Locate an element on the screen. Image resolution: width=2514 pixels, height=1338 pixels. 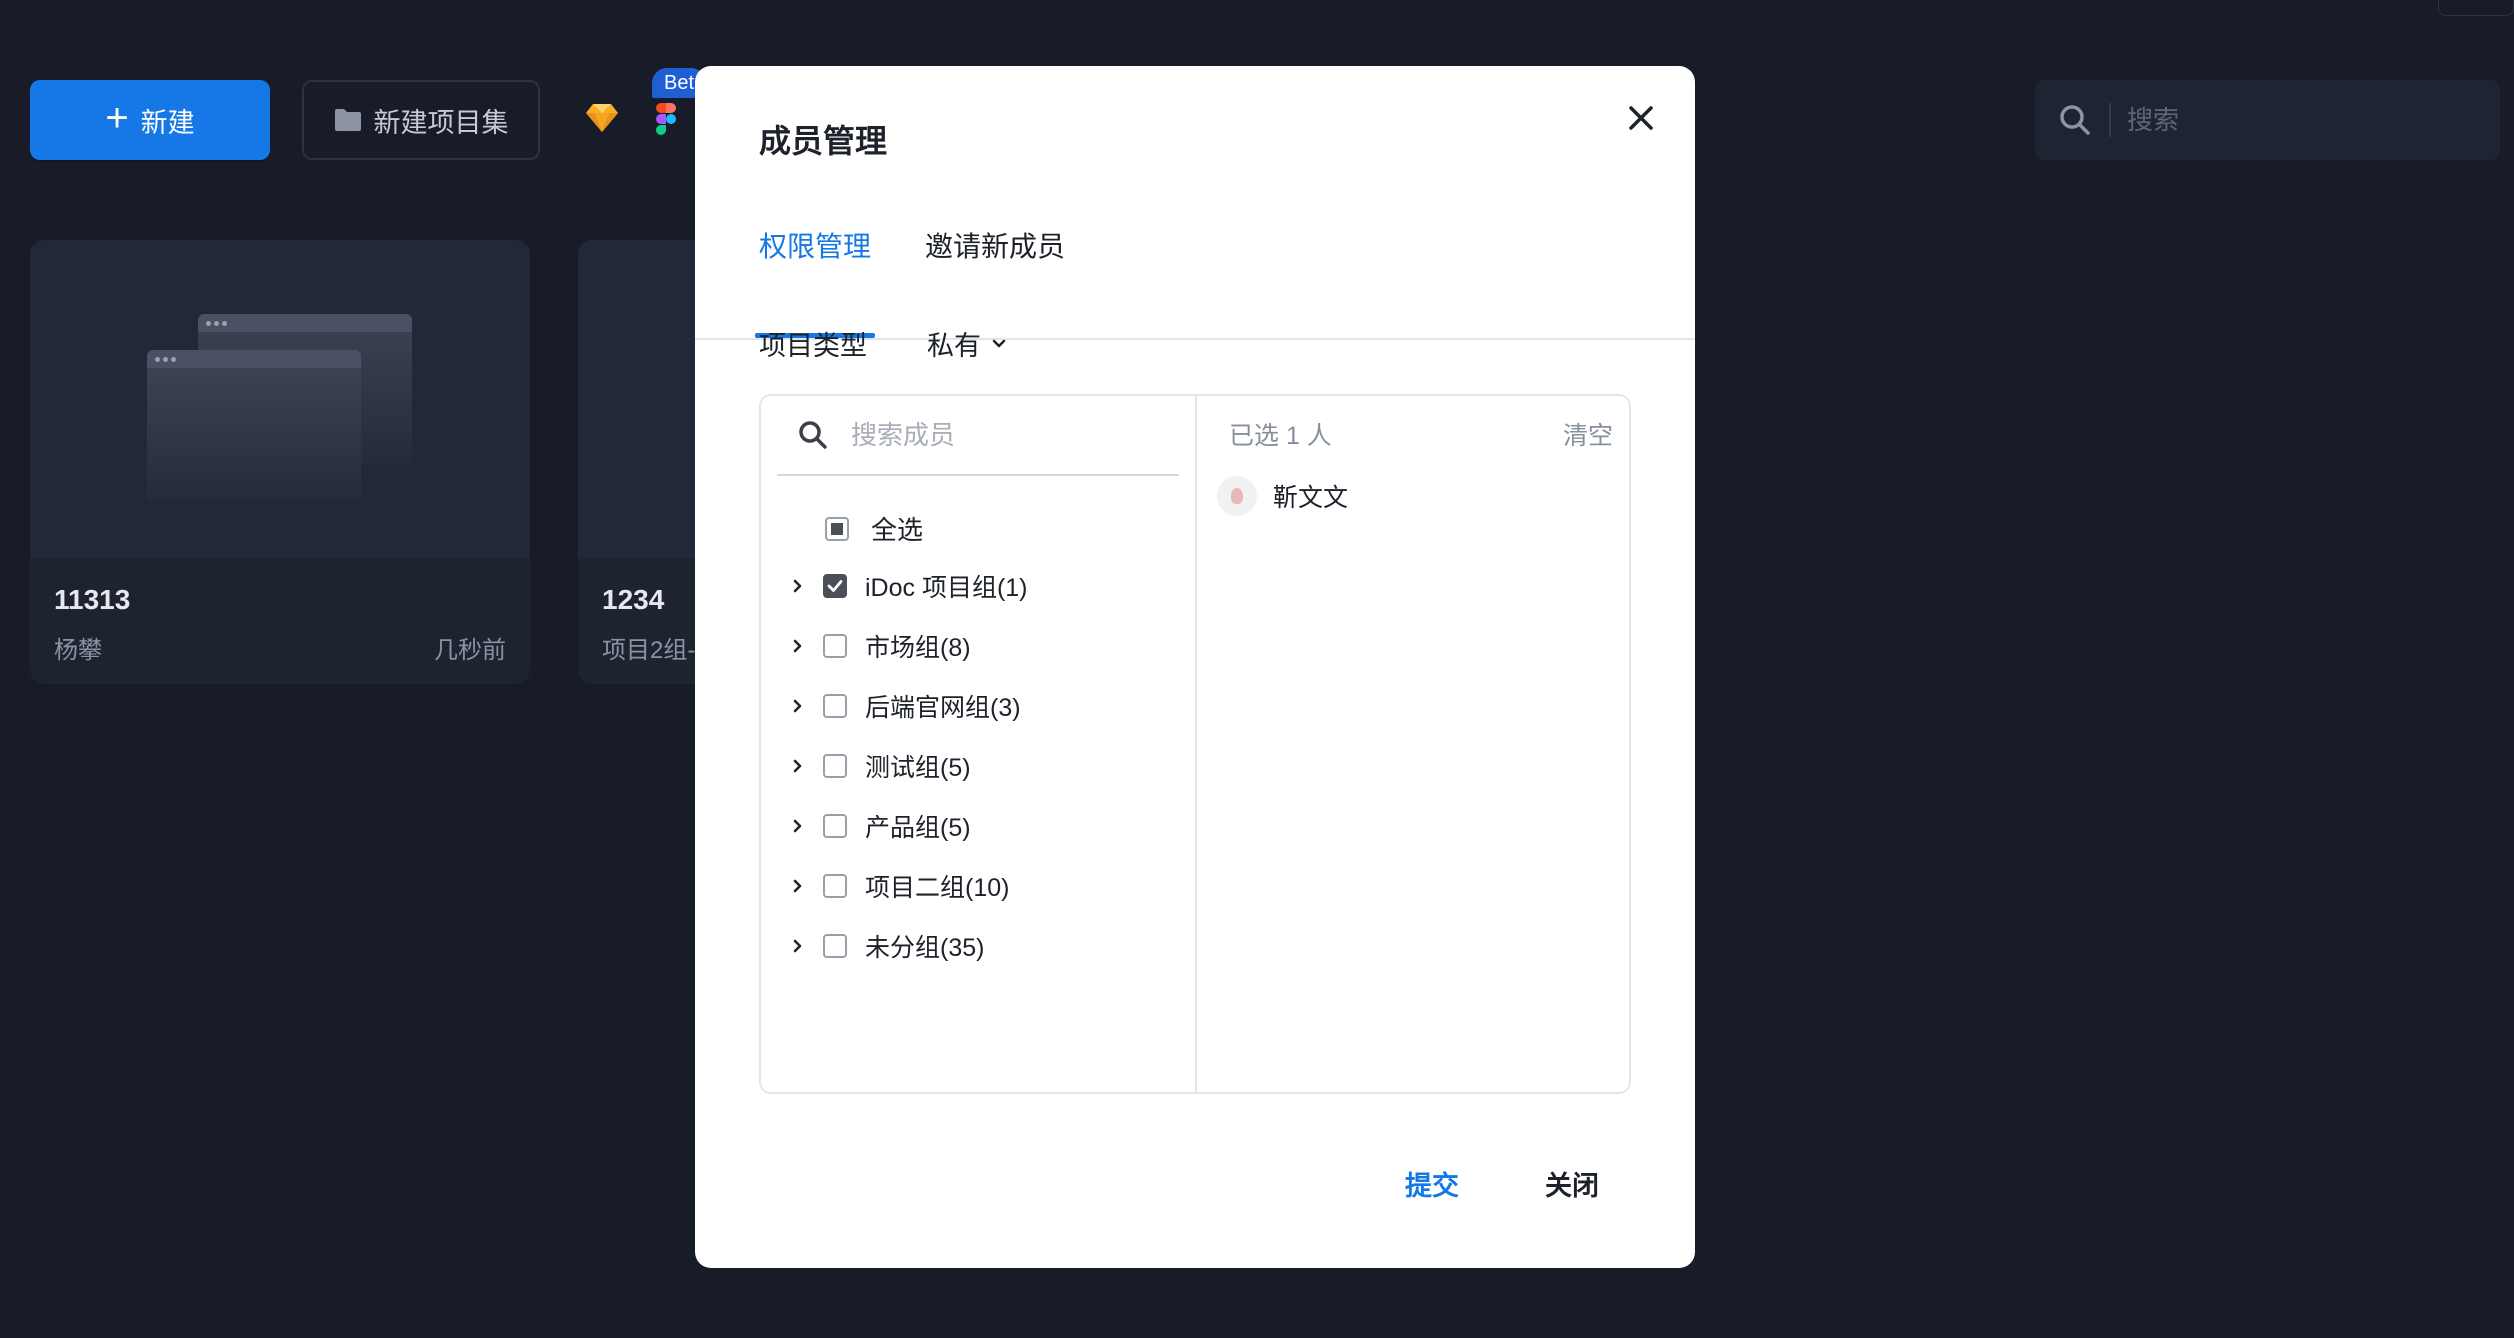
group-label: 后端官网组(3) is located at coordinates (943, 708).